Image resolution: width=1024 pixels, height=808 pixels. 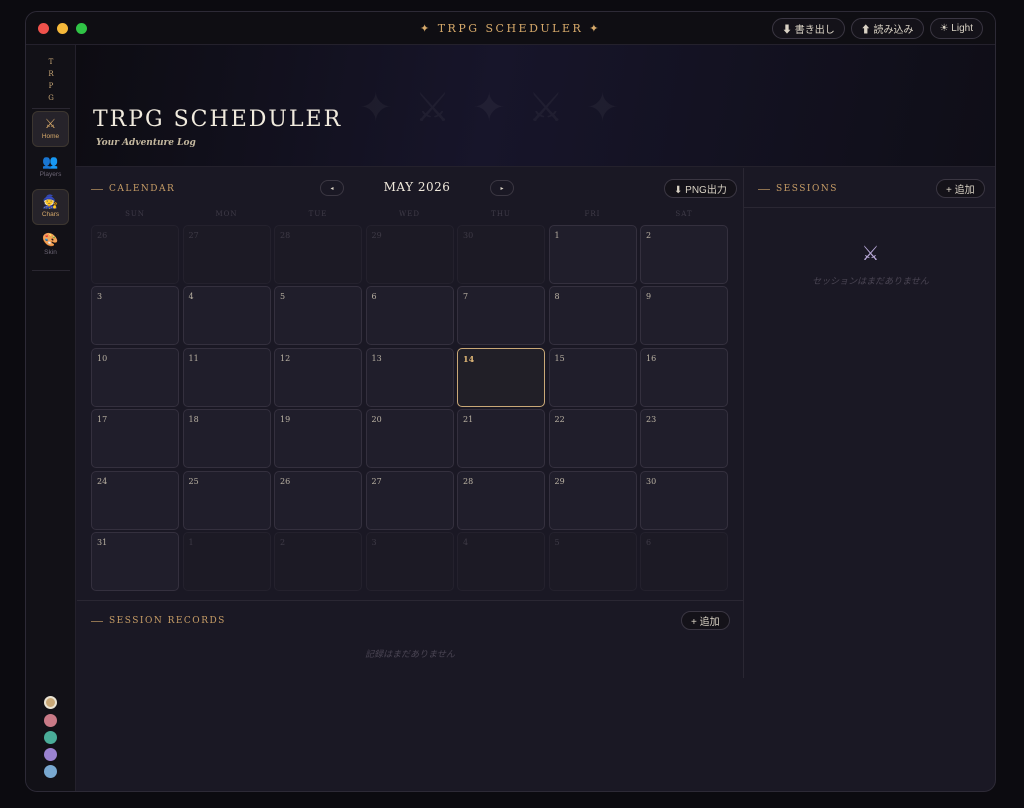 I want to click on calendar-day: 22, so click(x=592, y=439).